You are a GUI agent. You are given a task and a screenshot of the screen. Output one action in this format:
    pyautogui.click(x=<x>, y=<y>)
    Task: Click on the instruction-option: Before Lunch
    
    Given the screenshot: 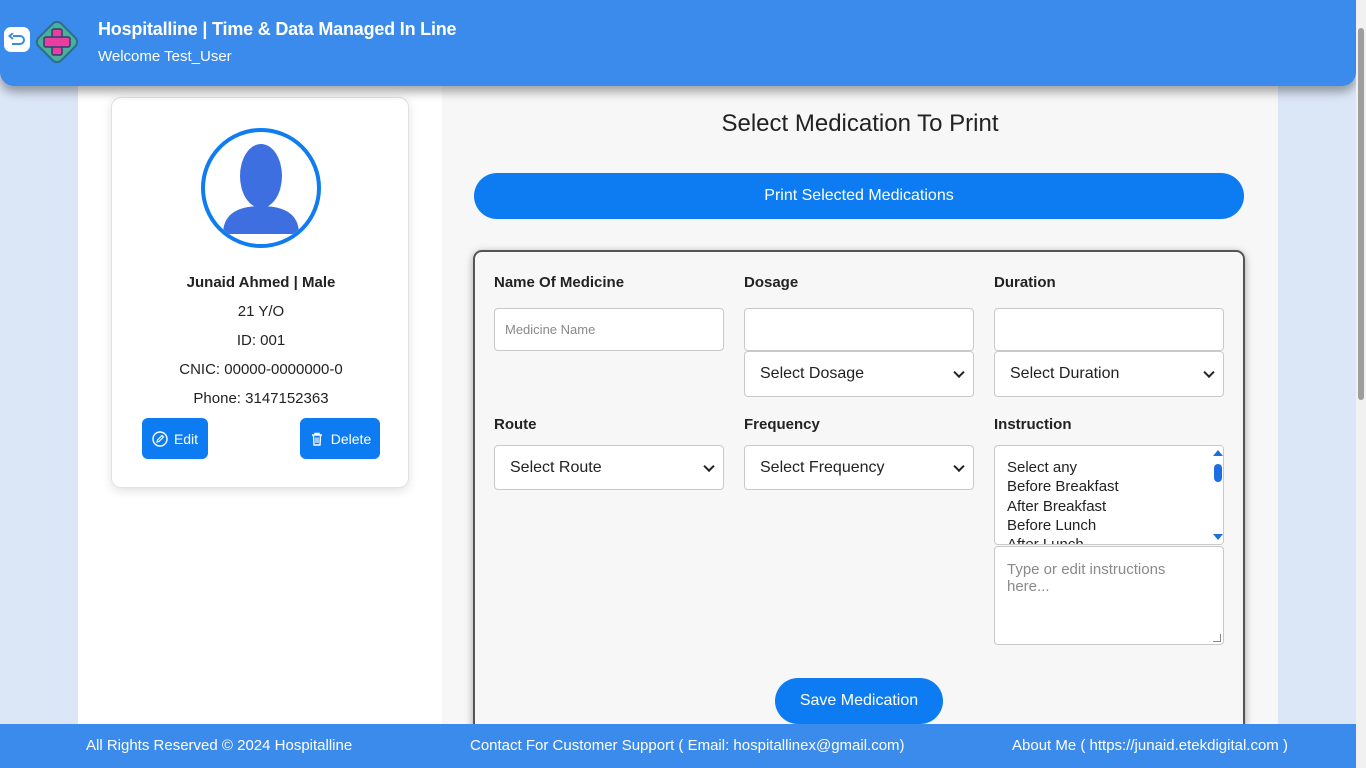 What is the action you would take?
    pyautogui.click(x=1109, y=525)
    